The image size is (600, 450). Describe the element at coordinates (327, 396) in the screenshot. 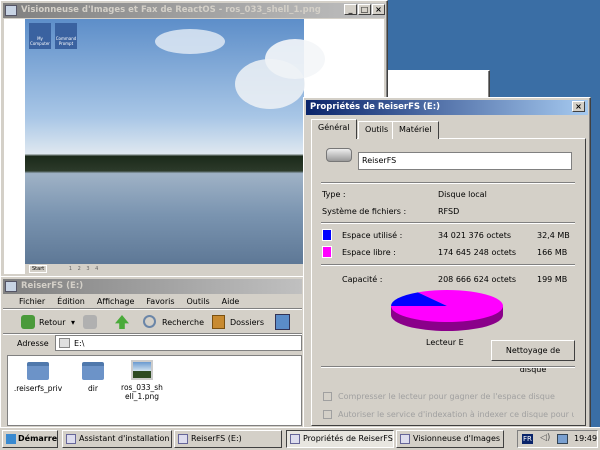

I see `compress-checkbox` at that location.